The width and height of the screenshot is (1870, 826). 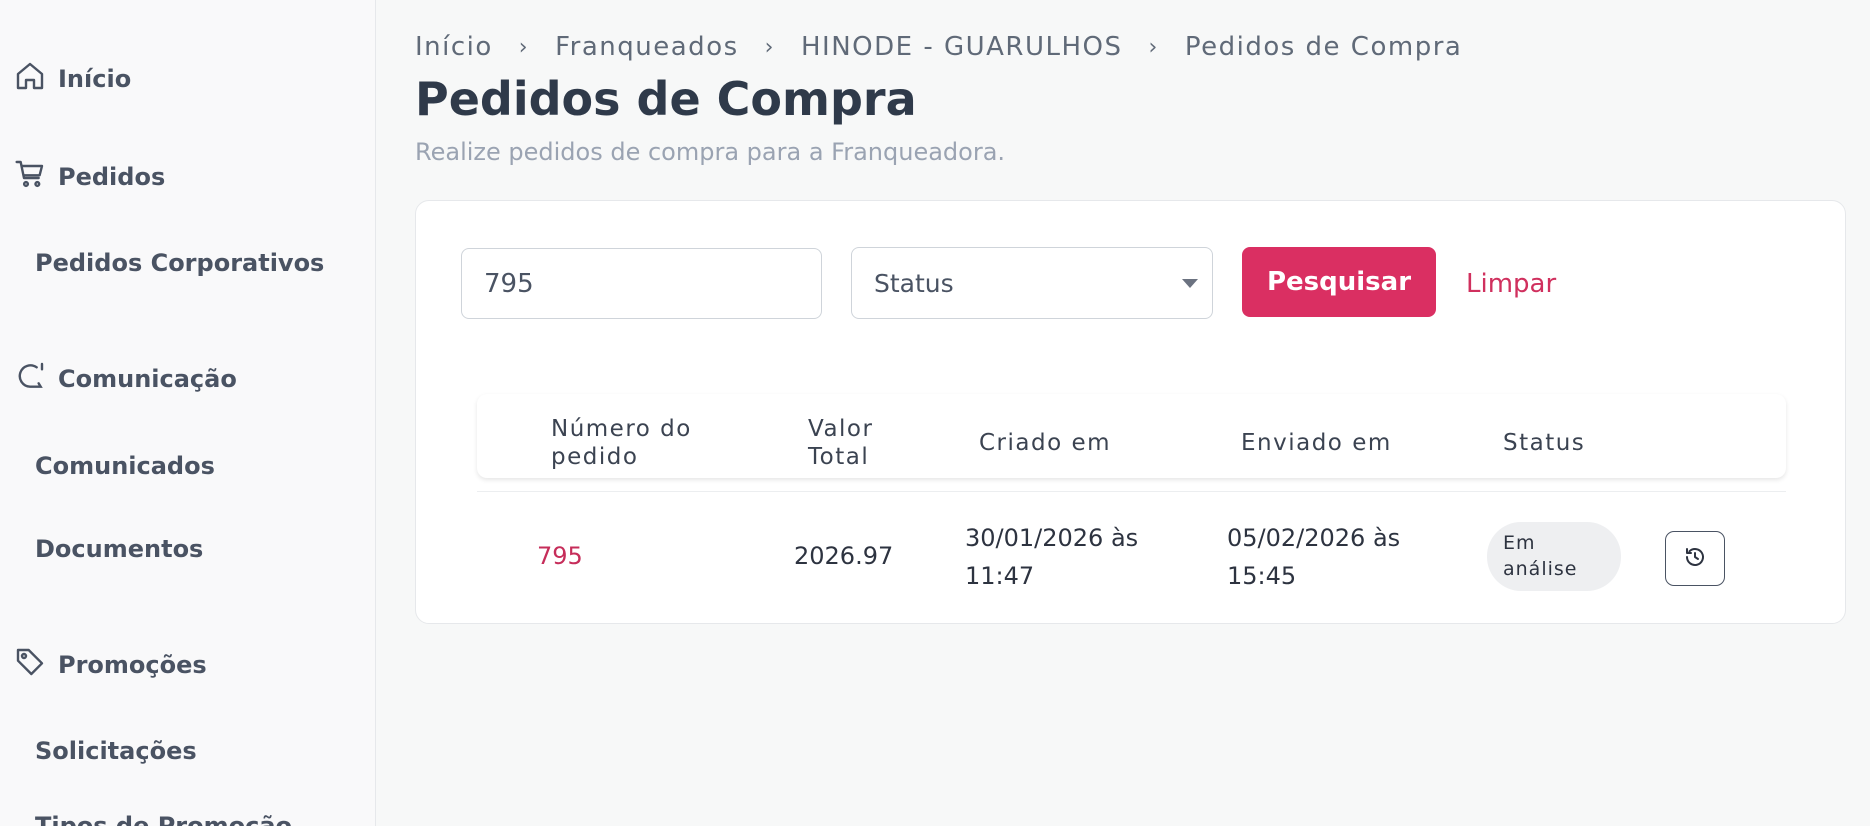 I want to click on search-input, so click(x=641, y=283).